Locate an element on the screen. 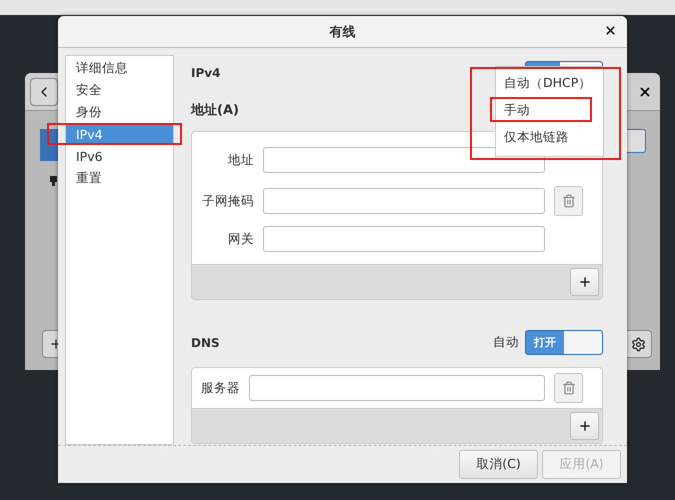 Image resolution: width=675 pixels, height=500 pixels. sidebar-item: 重置 is located at coordinates (119, 178).